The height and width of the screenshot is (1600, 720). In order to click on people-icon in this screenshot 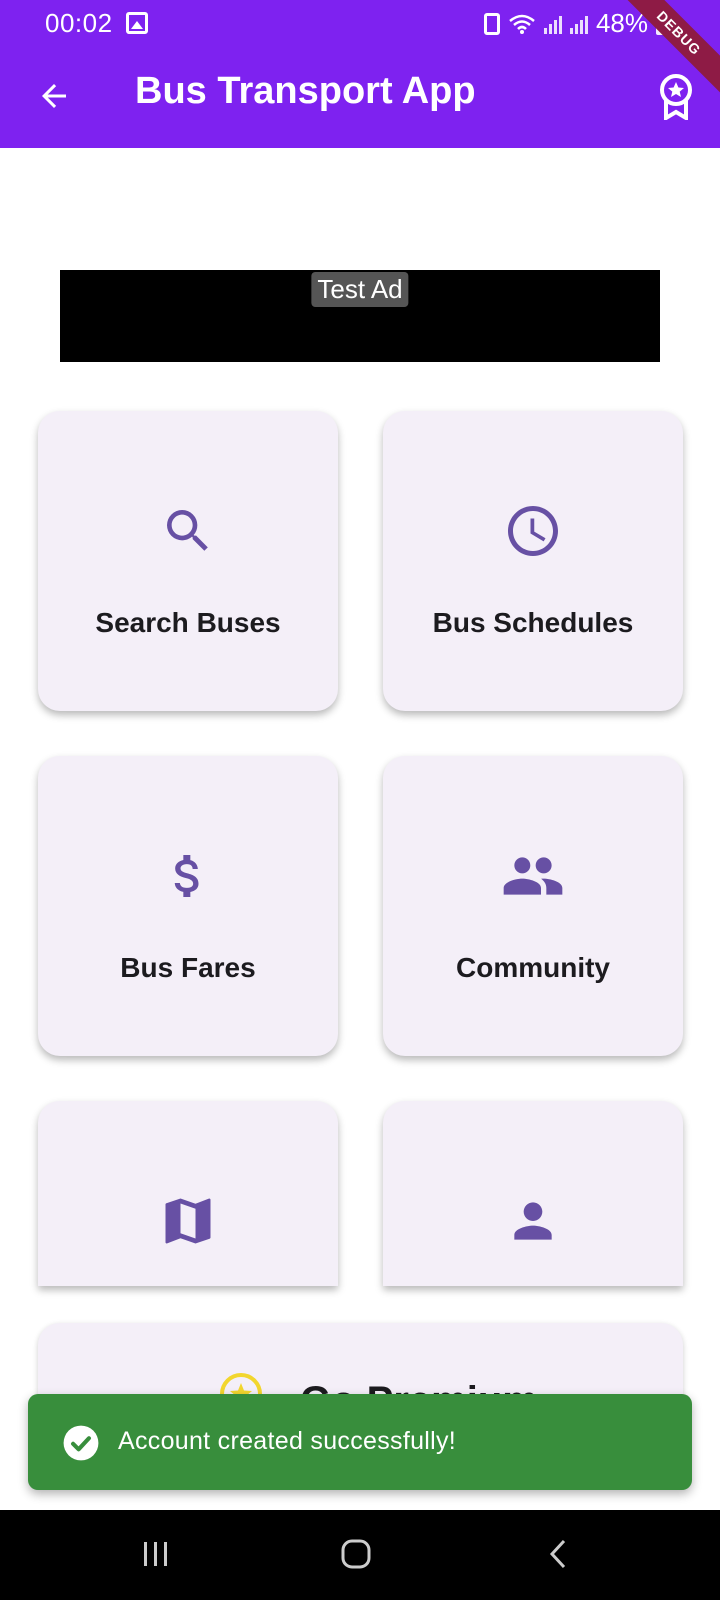, I will do `click(533, 876)`.